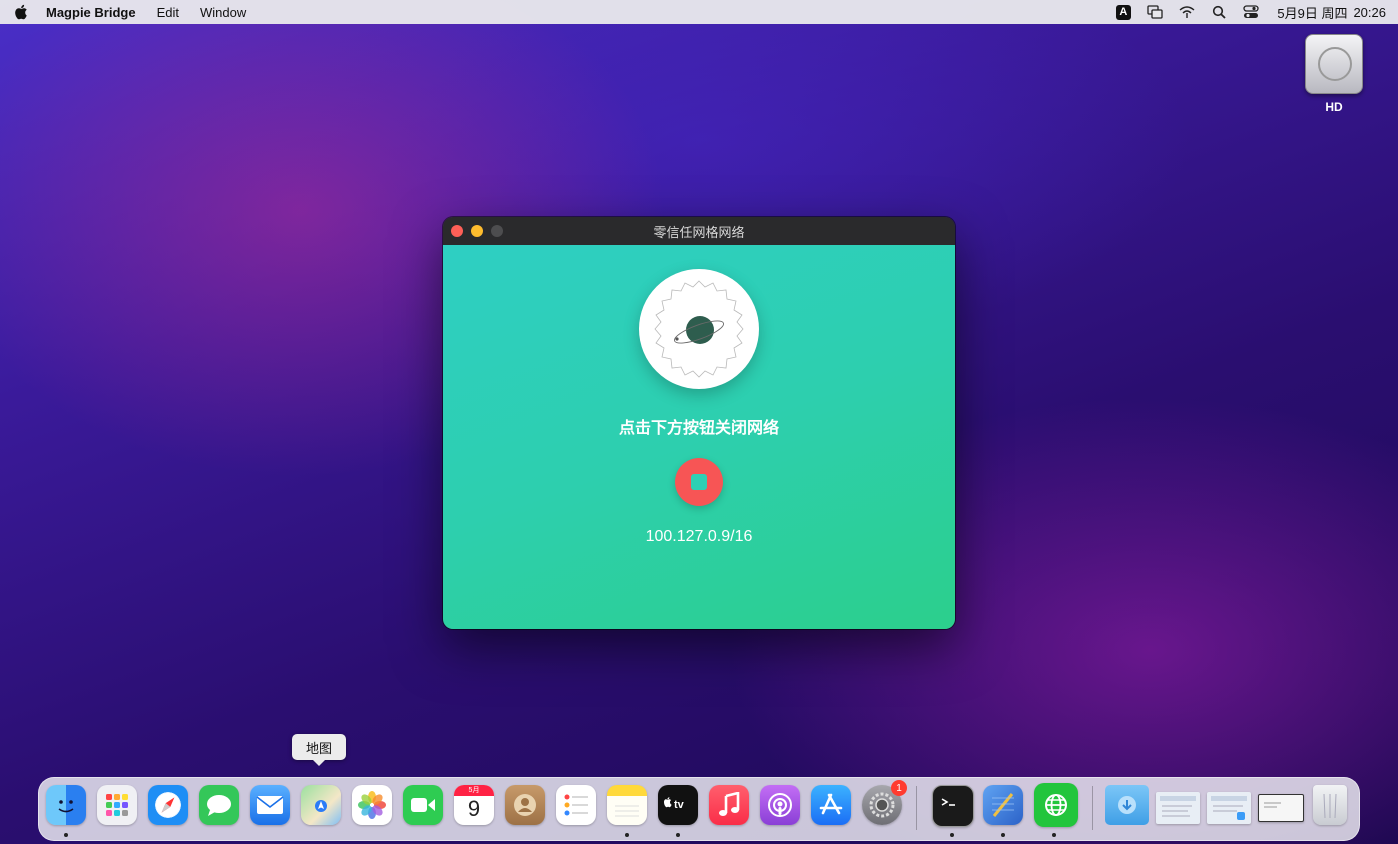 Image resolution: width=1398 pixels, height=844 pixels. I want to click on reminders-icon, so click(576, 805).